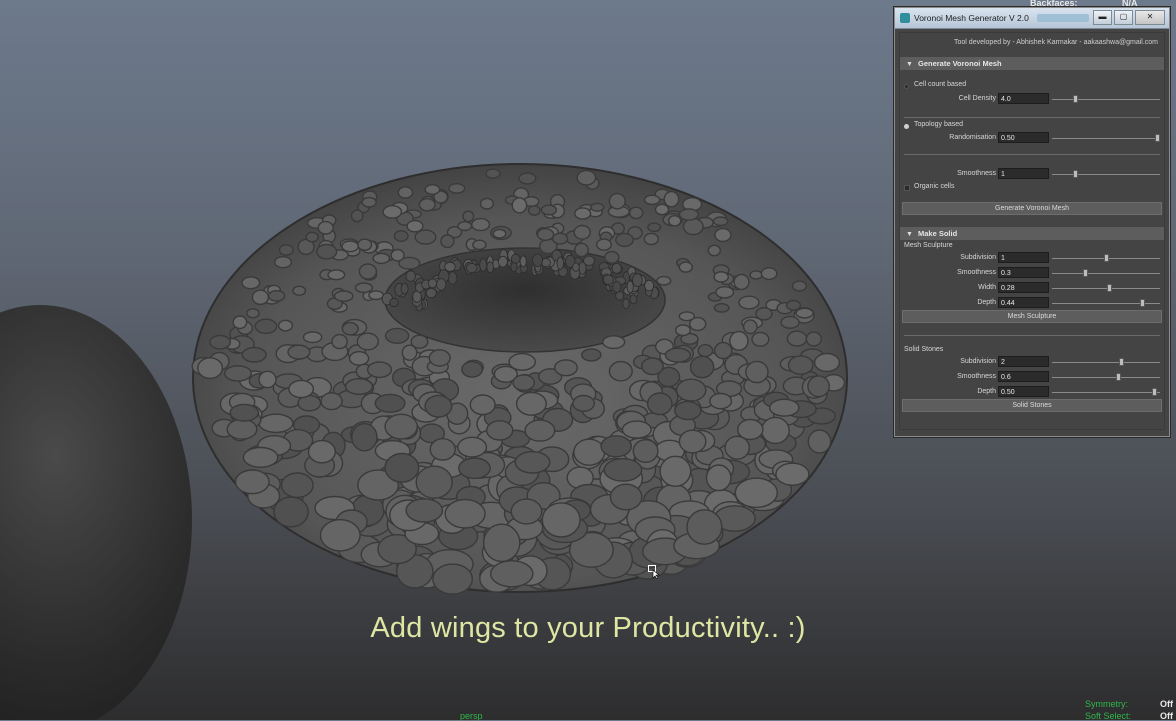 This screenshot has width=1176, height=721. I want to click on ss-smoothness-label: Smoothness, so click(976, 376).